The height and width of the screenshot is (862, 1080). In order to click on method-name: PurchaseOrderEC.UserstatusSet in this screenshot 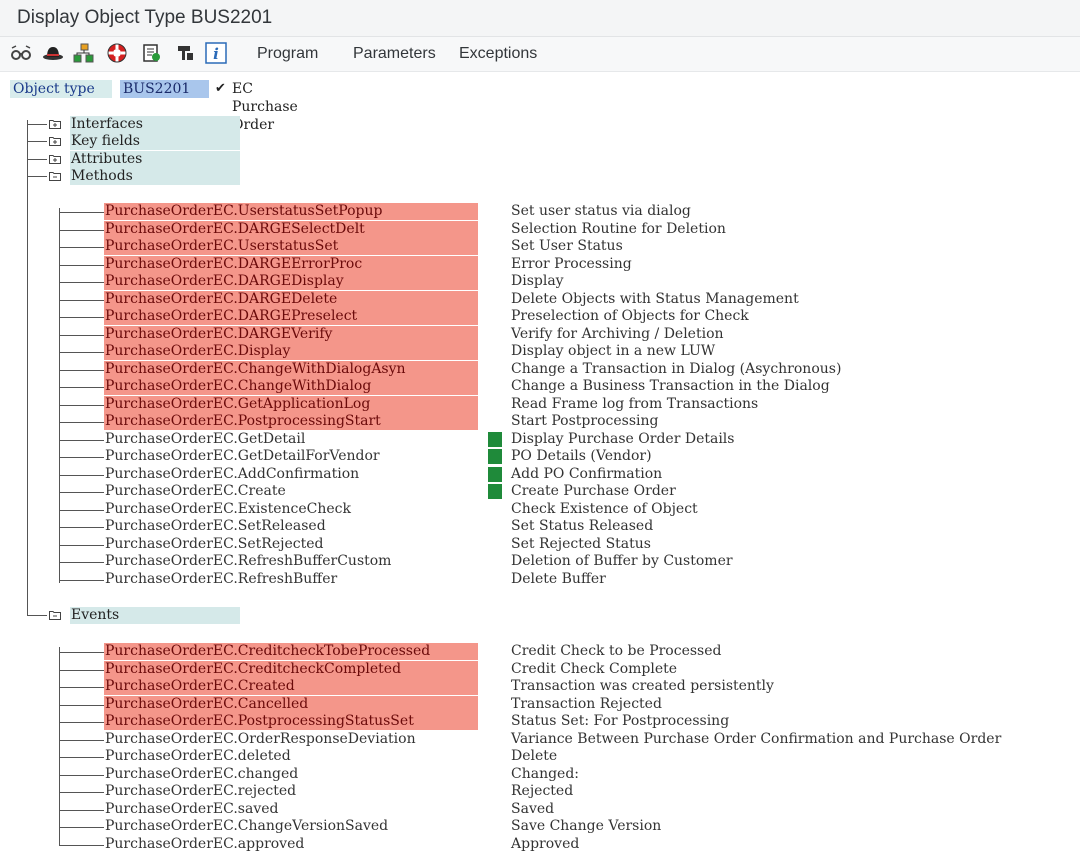, I will do `click(291, 246)`.